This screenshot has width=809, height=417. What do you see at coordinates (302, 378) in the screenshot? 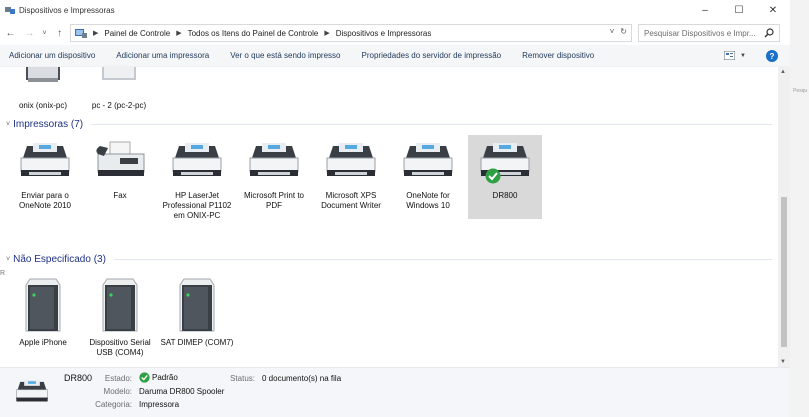
I see `status-value: 0 documento(s) na fila` at bounding box center [302, 378].